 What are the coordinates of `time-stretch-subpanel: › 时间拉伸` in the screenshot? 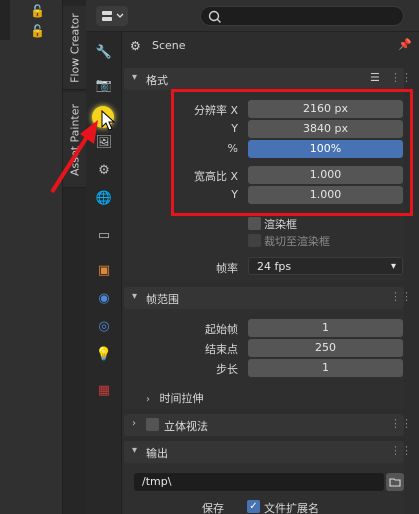 It's located at (175, 398).